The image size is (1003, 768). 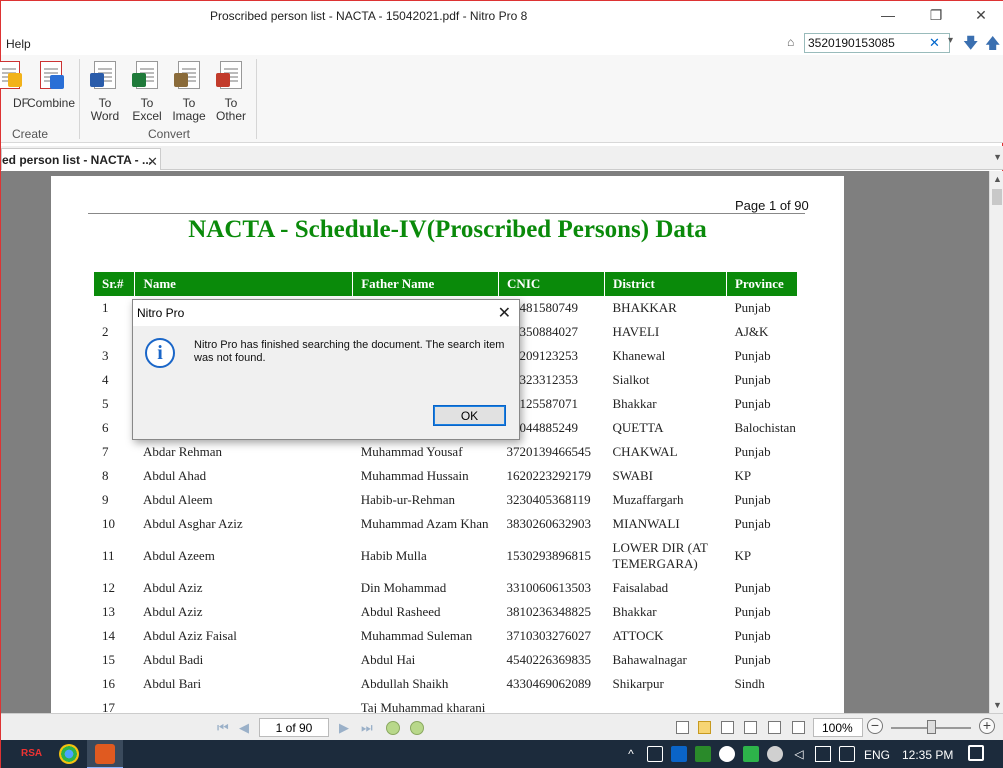 What do you see at coordinates (798, 727) in the screenshot?
I see `fit-page-icon` at bounding box center [798, 727].